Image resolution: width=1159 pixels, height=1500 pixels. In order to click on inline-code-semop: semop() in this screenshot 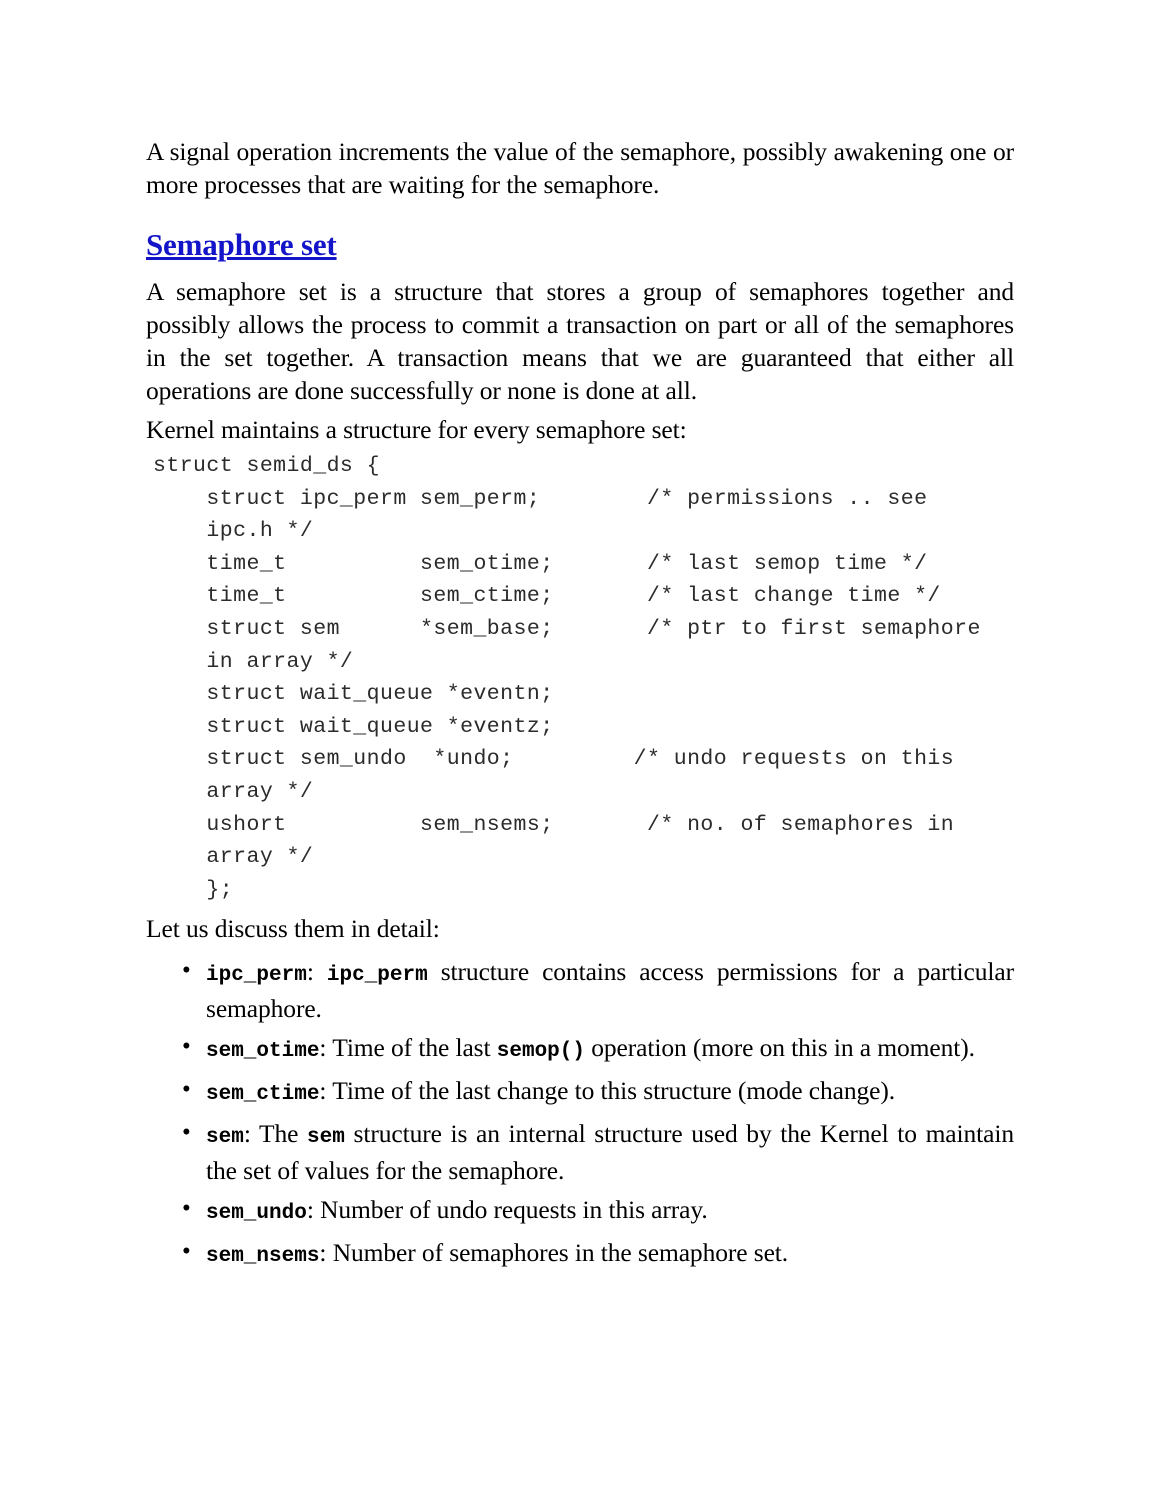, I will do `click(540, 1052)`.